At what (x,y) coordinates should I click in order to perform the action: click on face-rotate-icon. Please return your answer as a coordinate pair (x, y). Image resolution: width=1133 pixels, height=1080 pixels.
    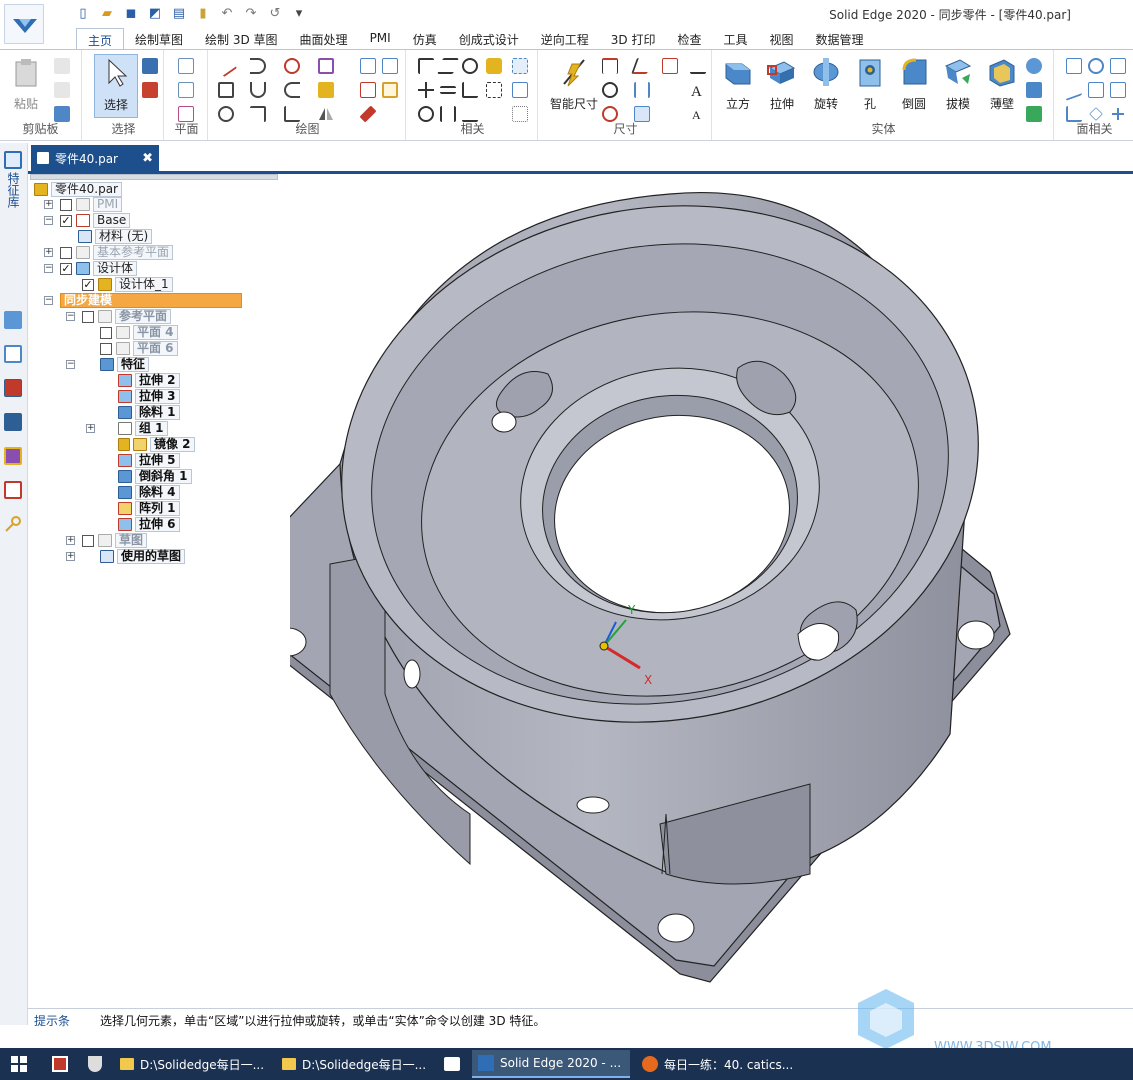
    Looking at the image, I should click on (1096, 114).